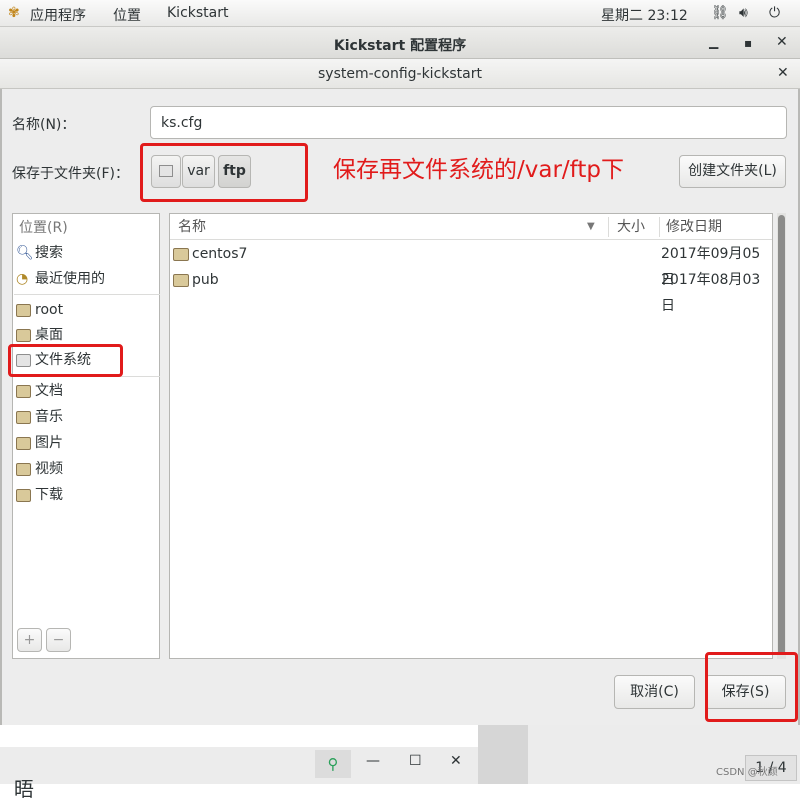 The image size is (800, 802). I want to click on remove-place-button: −, so click(58, 640).